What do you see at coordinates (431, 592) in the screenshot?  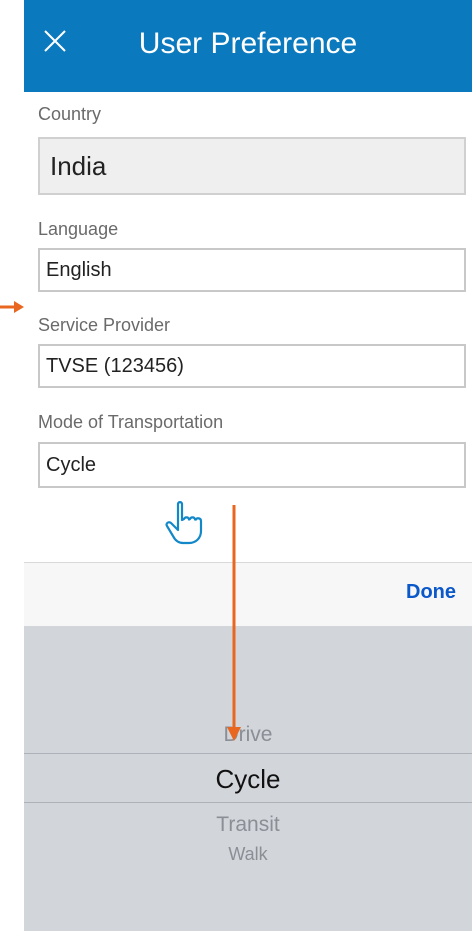 I see `done-button: Done` at bounding box center [431, 592].